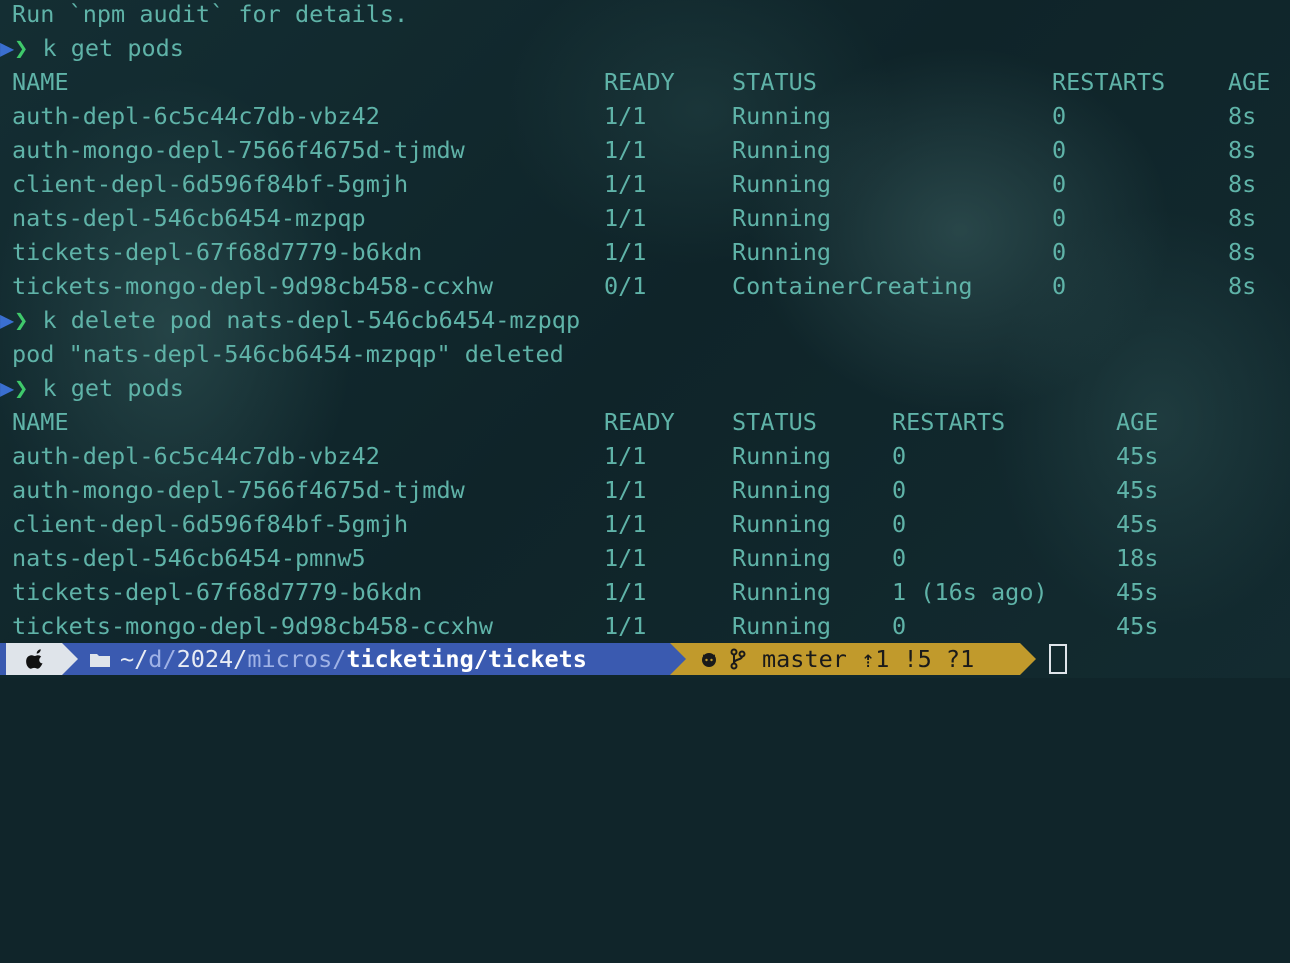 The width and height of the screenshot is (1290, 963). I want to click on folder-icon, so click(100, 660).